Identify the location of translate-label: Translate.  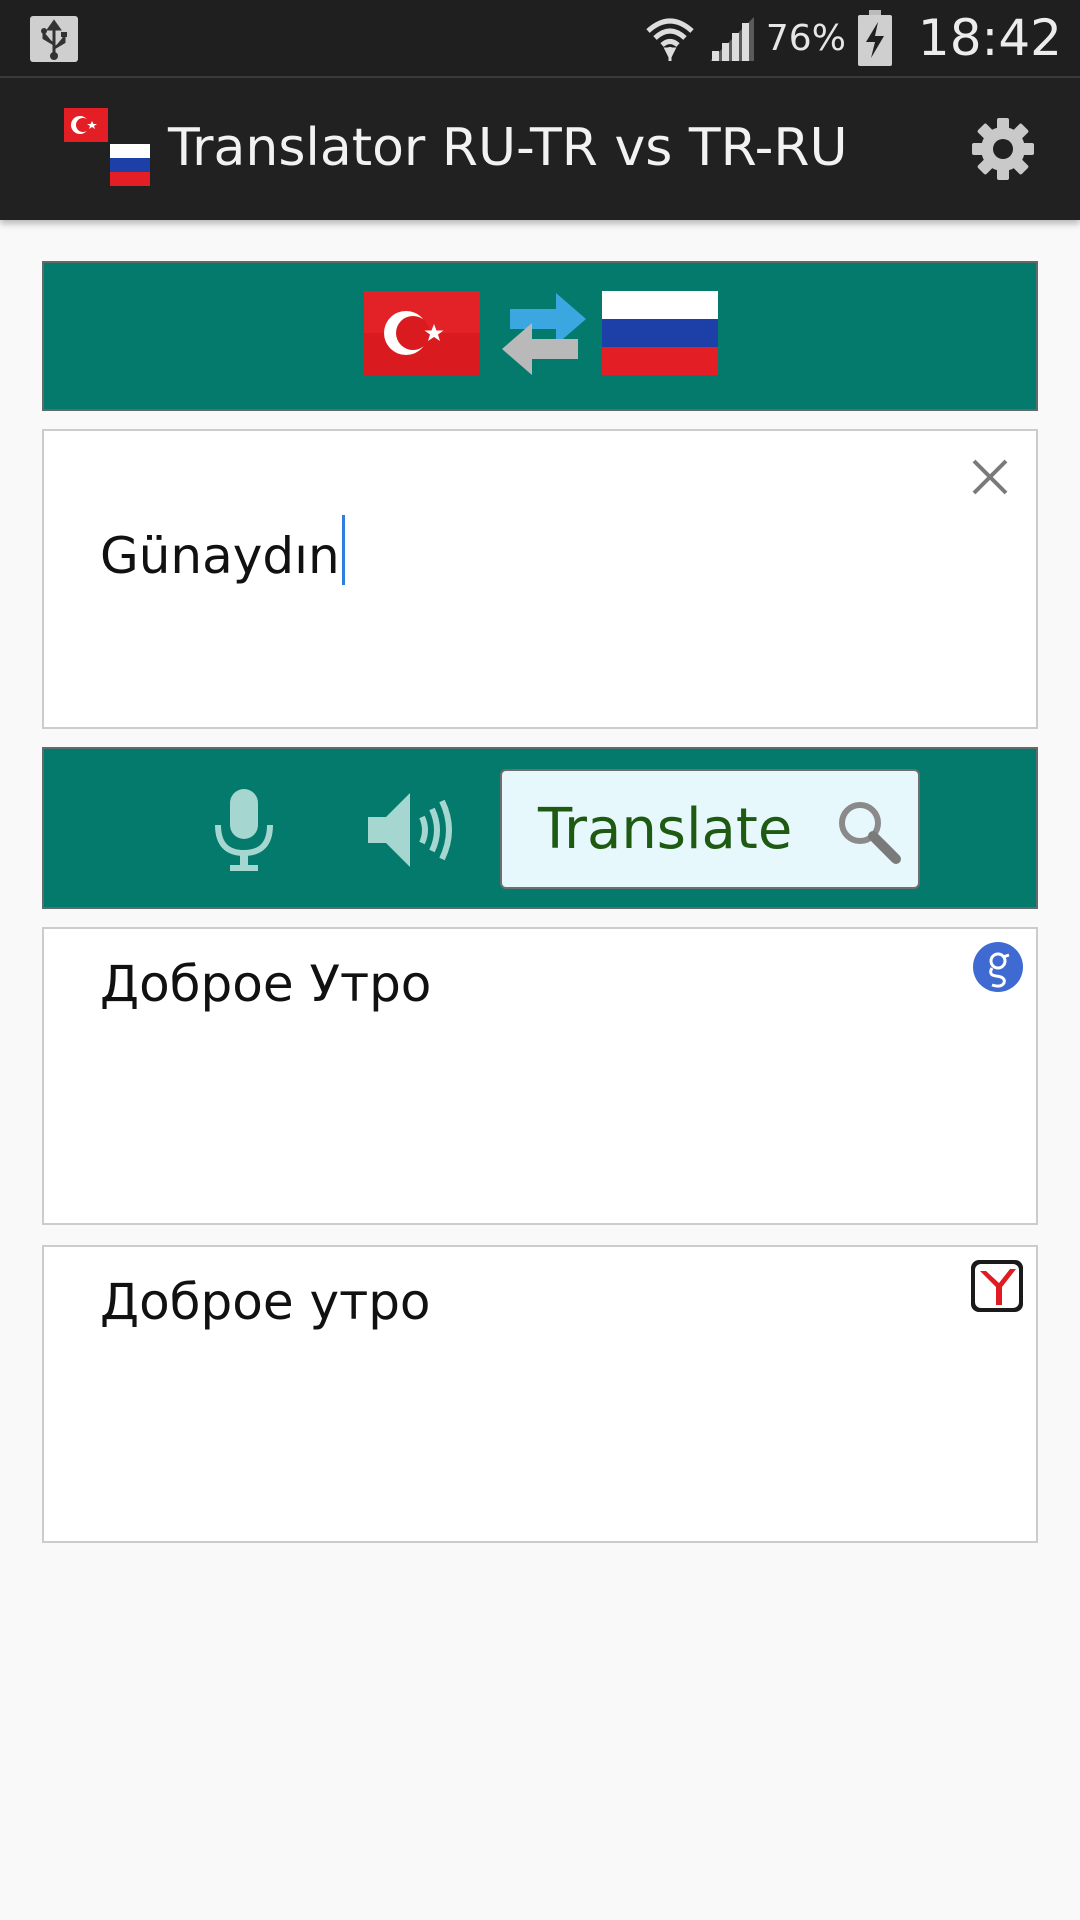
(665, 829).